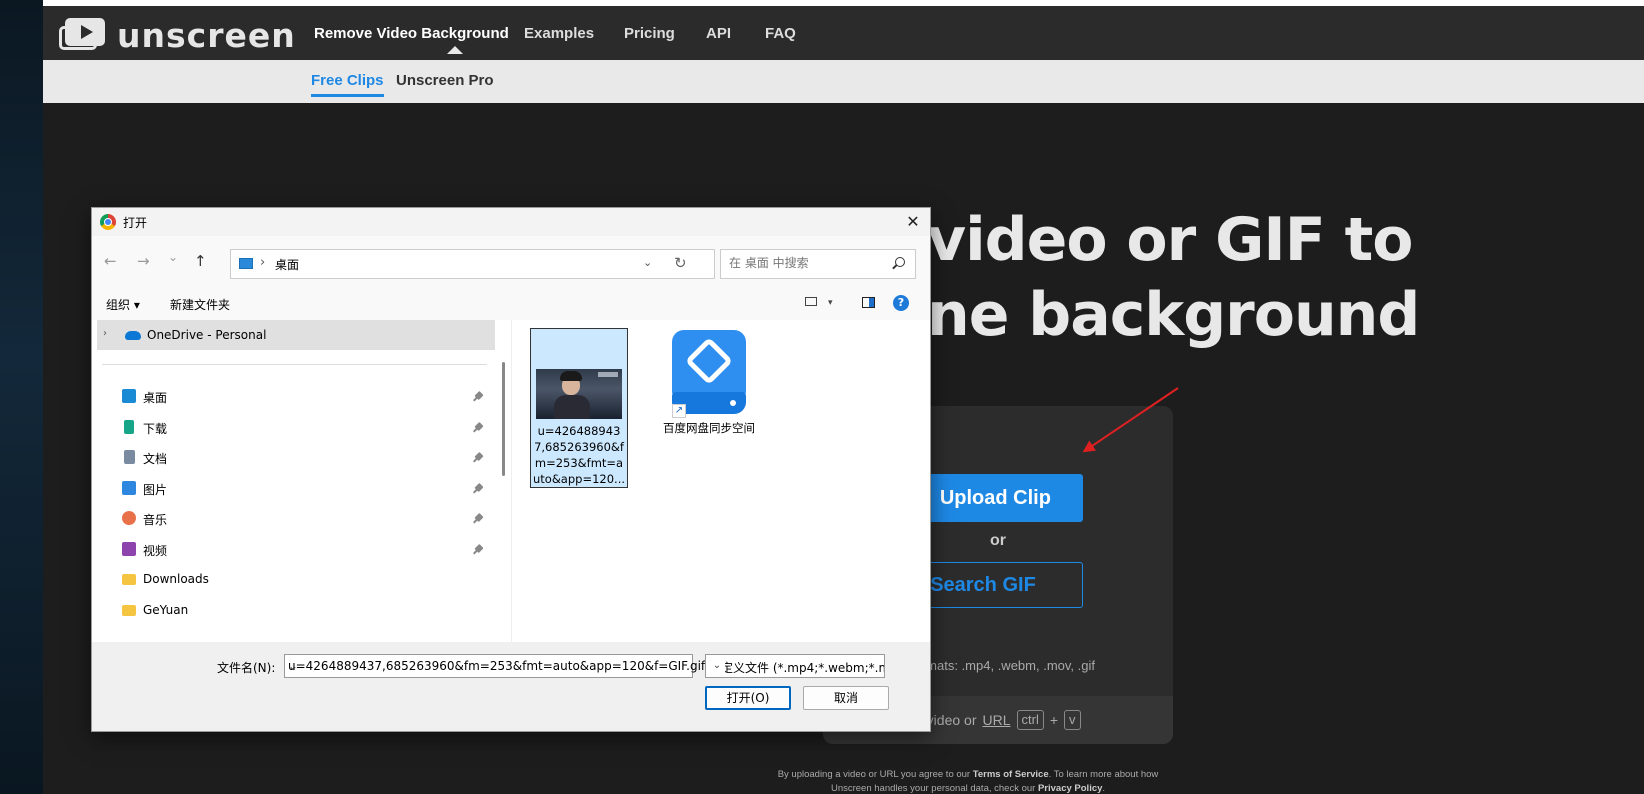 The width and height of the screenshot is (1644, 794). What do you see at coordinates (143, 261) in the screenshot?
I see `forward-arrow-icon: →` at bounding box center [143, 261].